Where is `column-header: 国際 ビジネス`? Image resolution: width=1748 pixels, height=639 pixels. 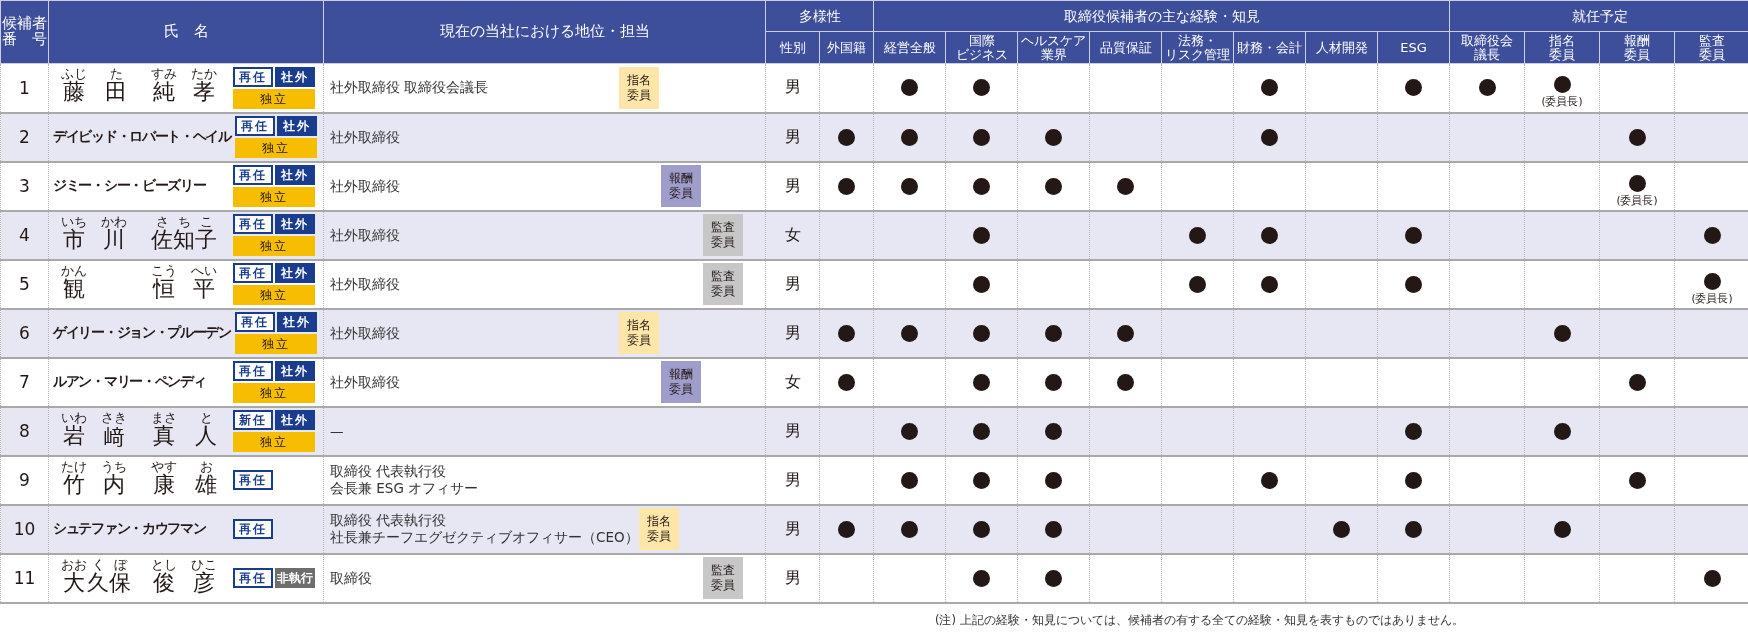 column-header: 国際 ビジネス is located at coordinates (981, 47).